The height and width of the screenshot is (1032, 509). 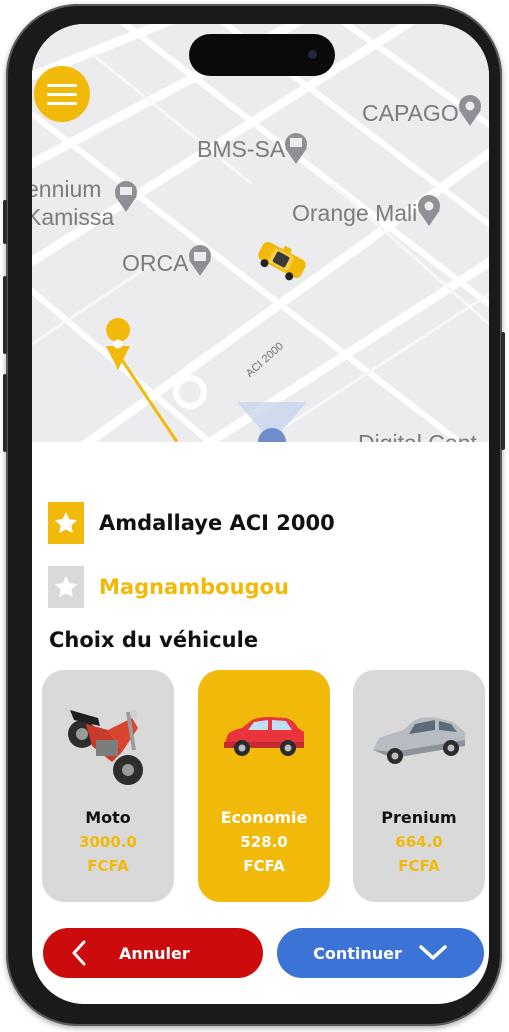 I want to click on orange-pin-icon, so click(x=429, y=210).